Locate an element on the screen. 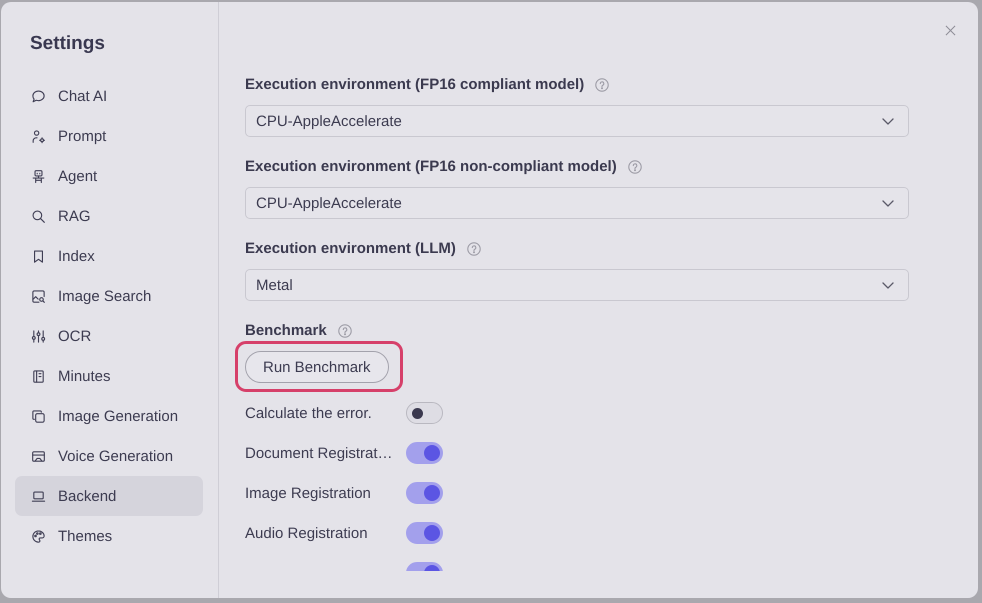 The width and height of the screenshot is (982, 603). notebook-icon is located at coordinates (38, 376).